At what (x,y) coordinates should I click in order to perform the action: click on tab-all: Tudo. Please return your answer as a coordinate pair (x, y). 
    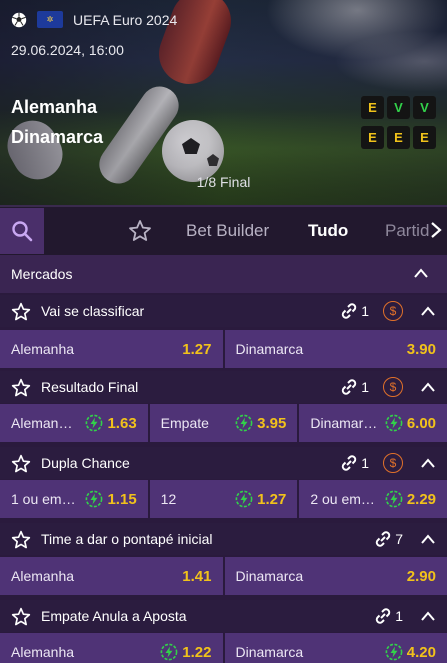
    Looking at the image, I should click on (328, 231).